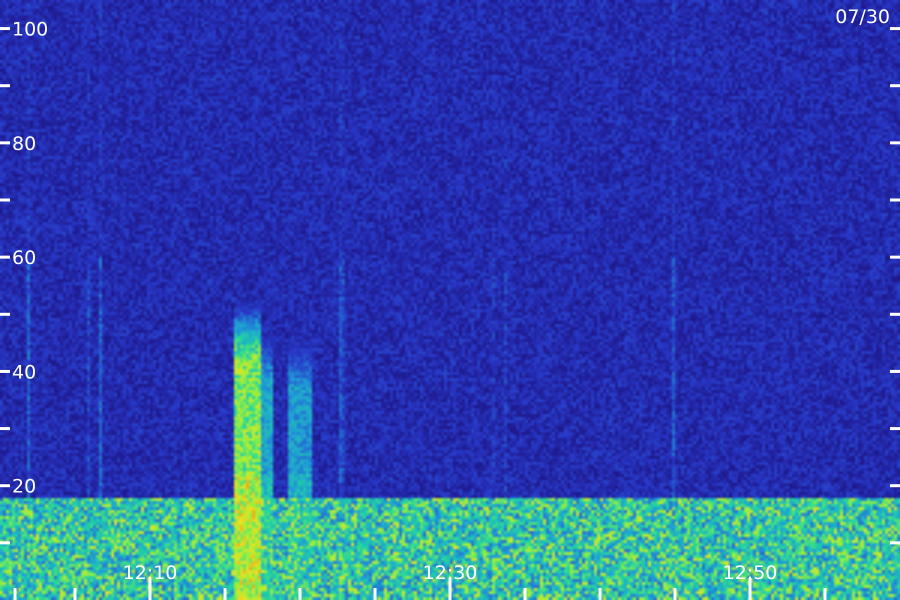 This screenshot has height=600, width=900. I want to click on date-label: 07/30, so click(862, 17).